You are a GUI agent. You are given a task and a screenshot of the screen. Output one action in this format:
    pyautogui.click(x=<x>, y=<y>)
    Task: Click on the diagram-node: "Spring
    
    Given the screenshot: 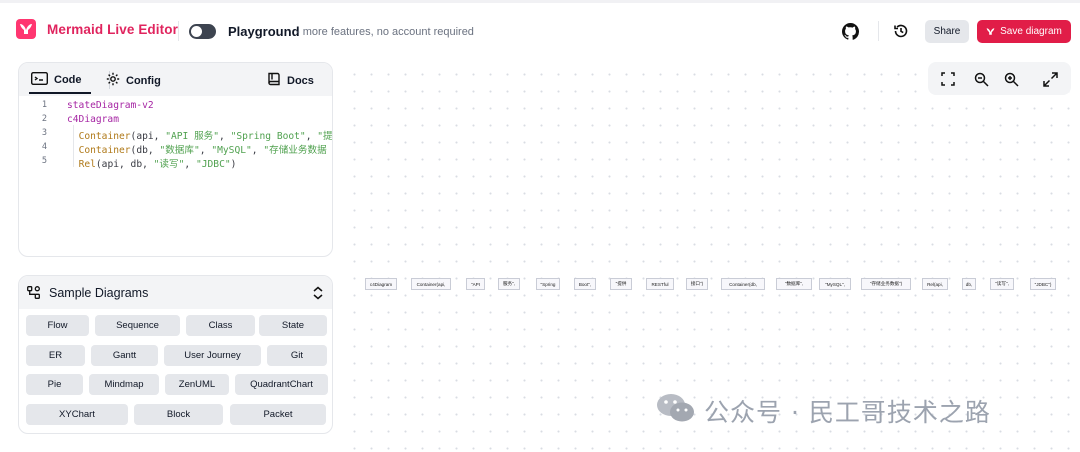 What is the action you would take?
    pyautogui.click(x=548, y=284)
    